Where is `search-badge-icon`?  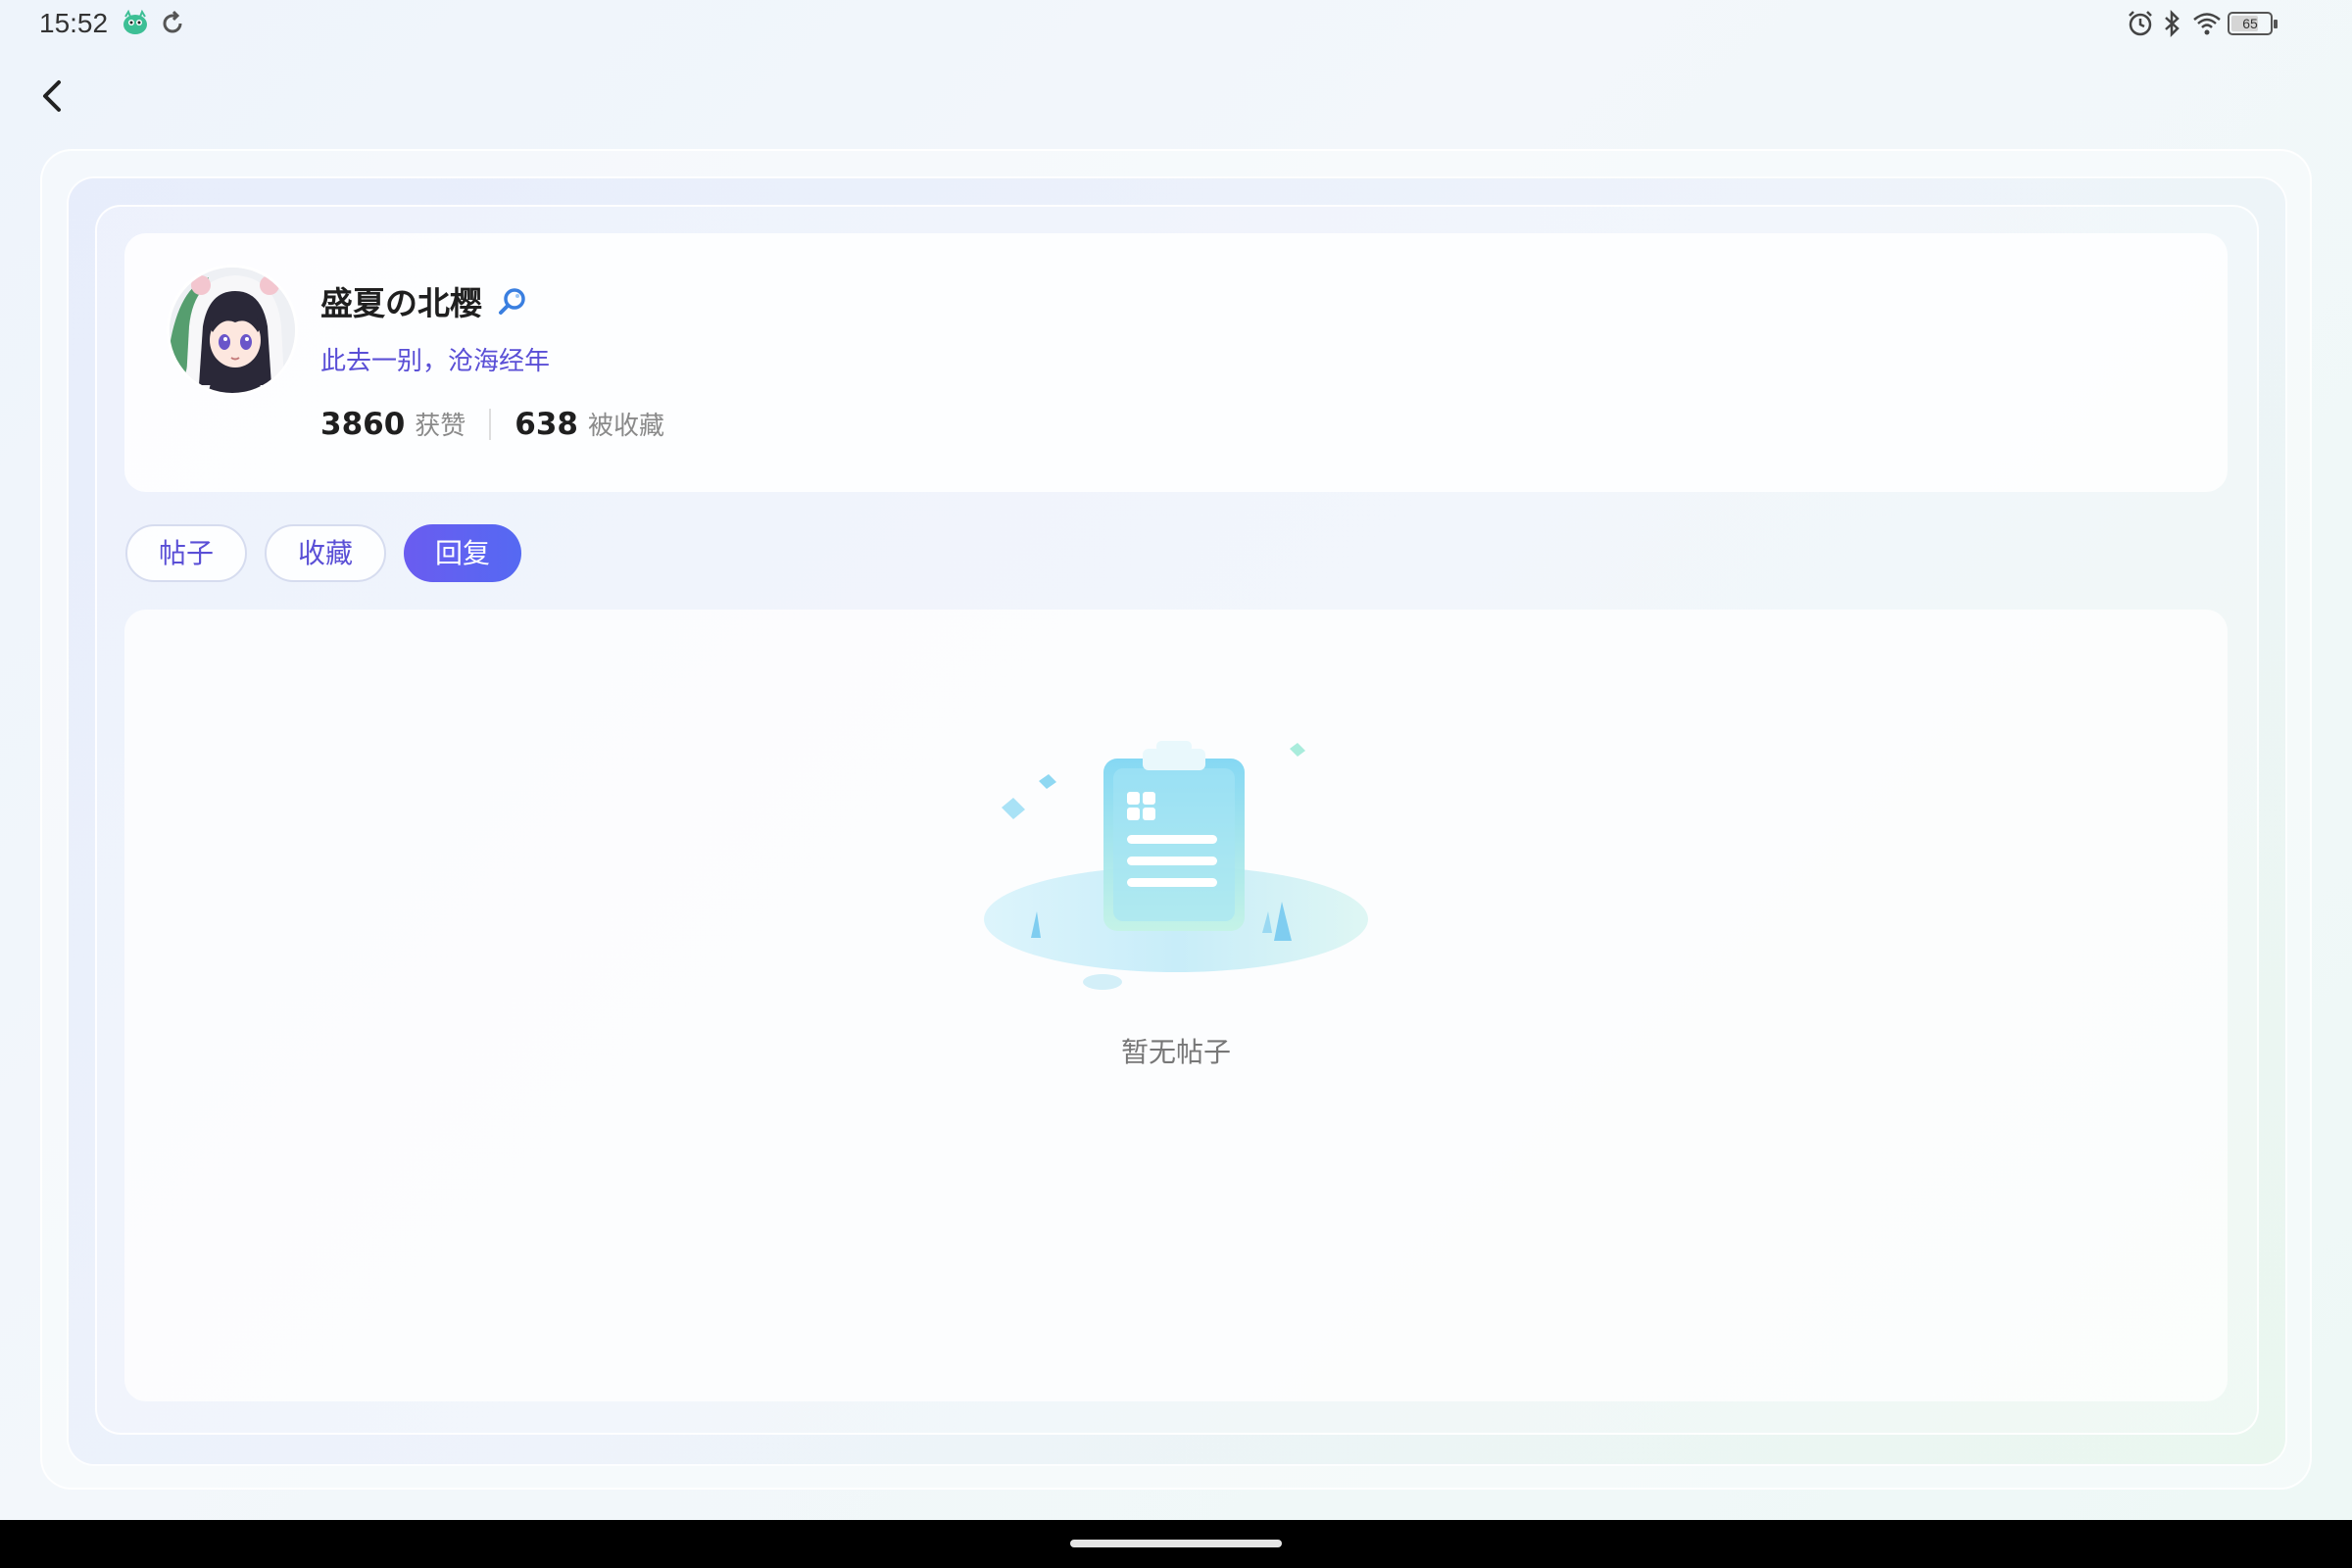 search-badge-icon is located at coordinates (512, 301).